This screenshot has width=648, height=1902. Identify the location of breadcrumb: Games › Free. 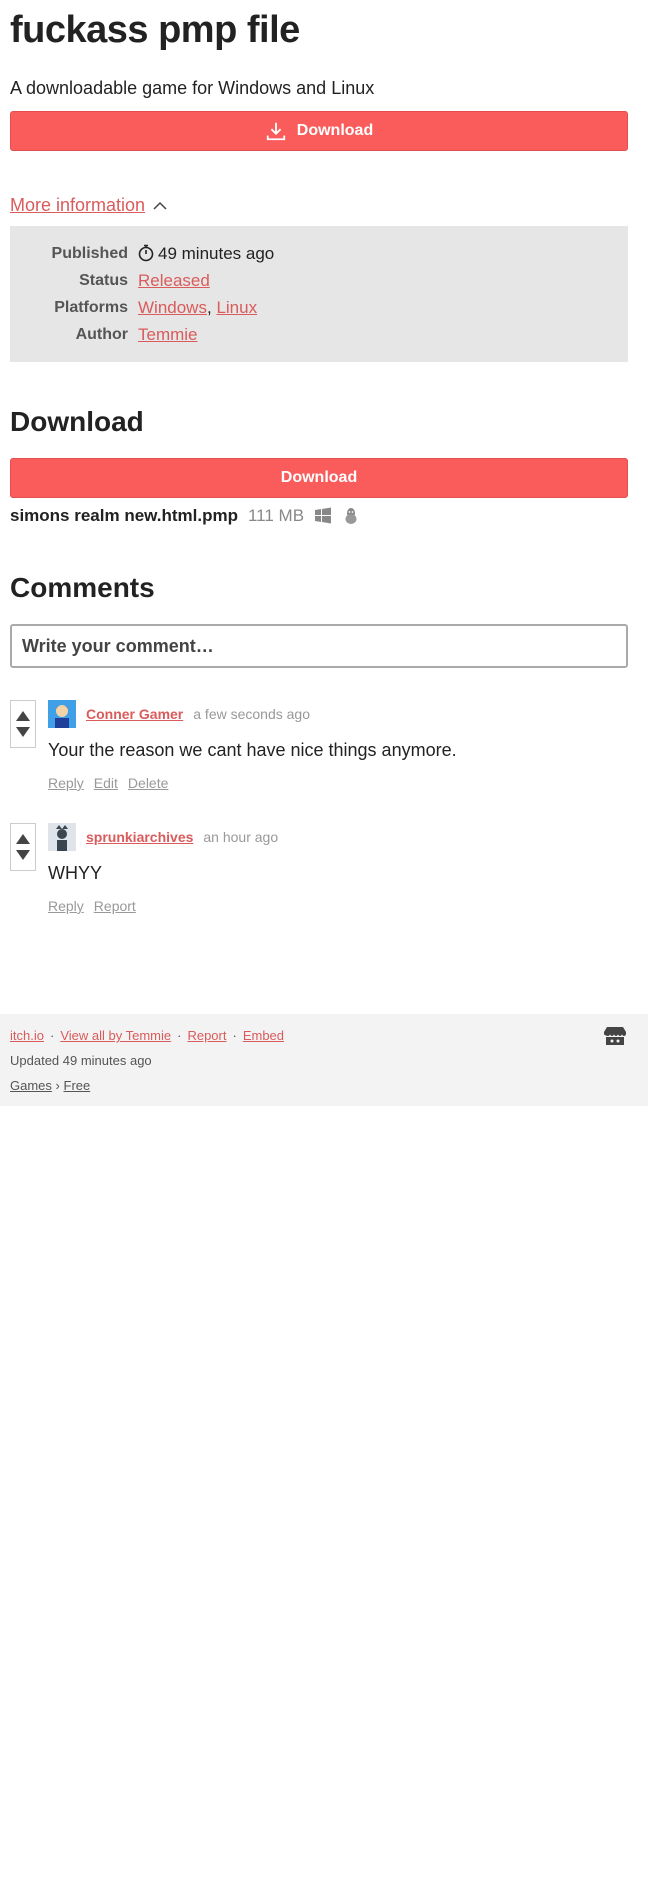
(324, 1085).